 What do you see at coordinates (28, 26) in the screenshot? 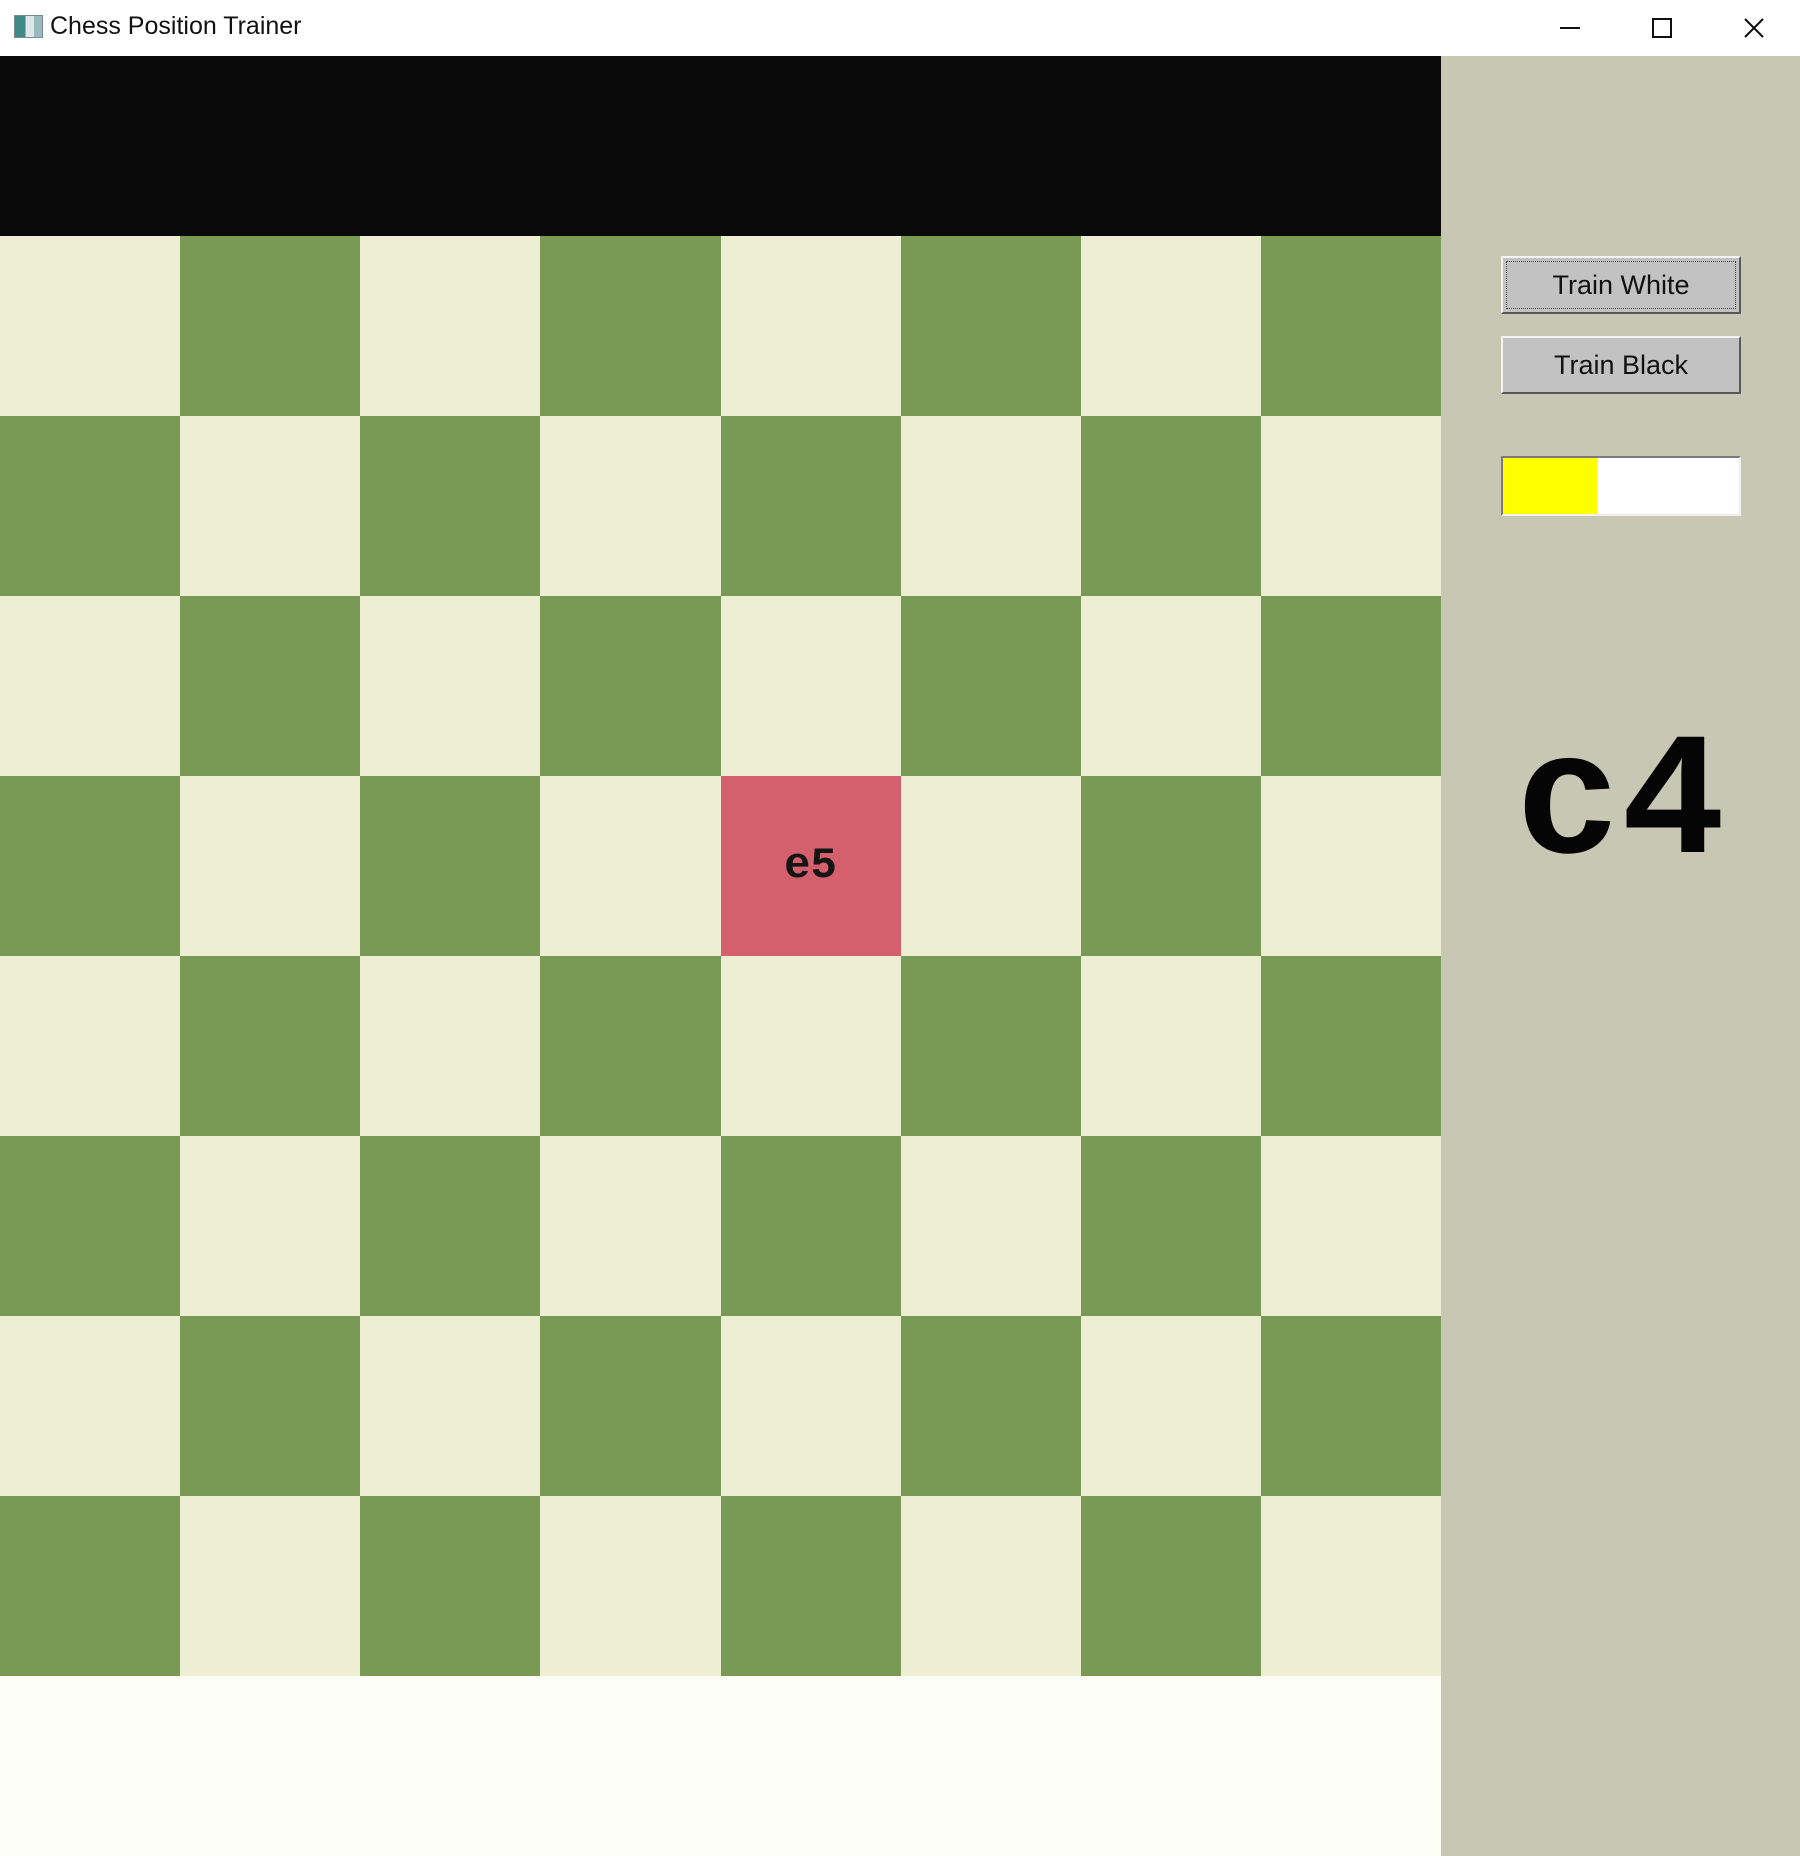
I see `app-icon` at bounding box center [28, 26].